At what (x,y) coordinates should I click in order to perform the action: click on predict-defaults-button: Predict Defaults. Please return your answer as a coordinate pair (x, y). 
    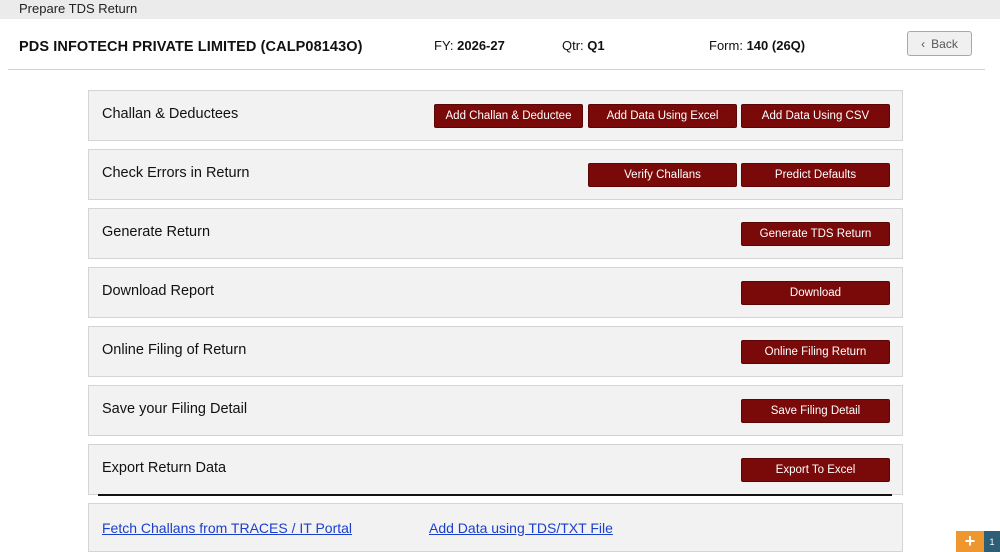
    Looking at the image, I should click on (815, 175).